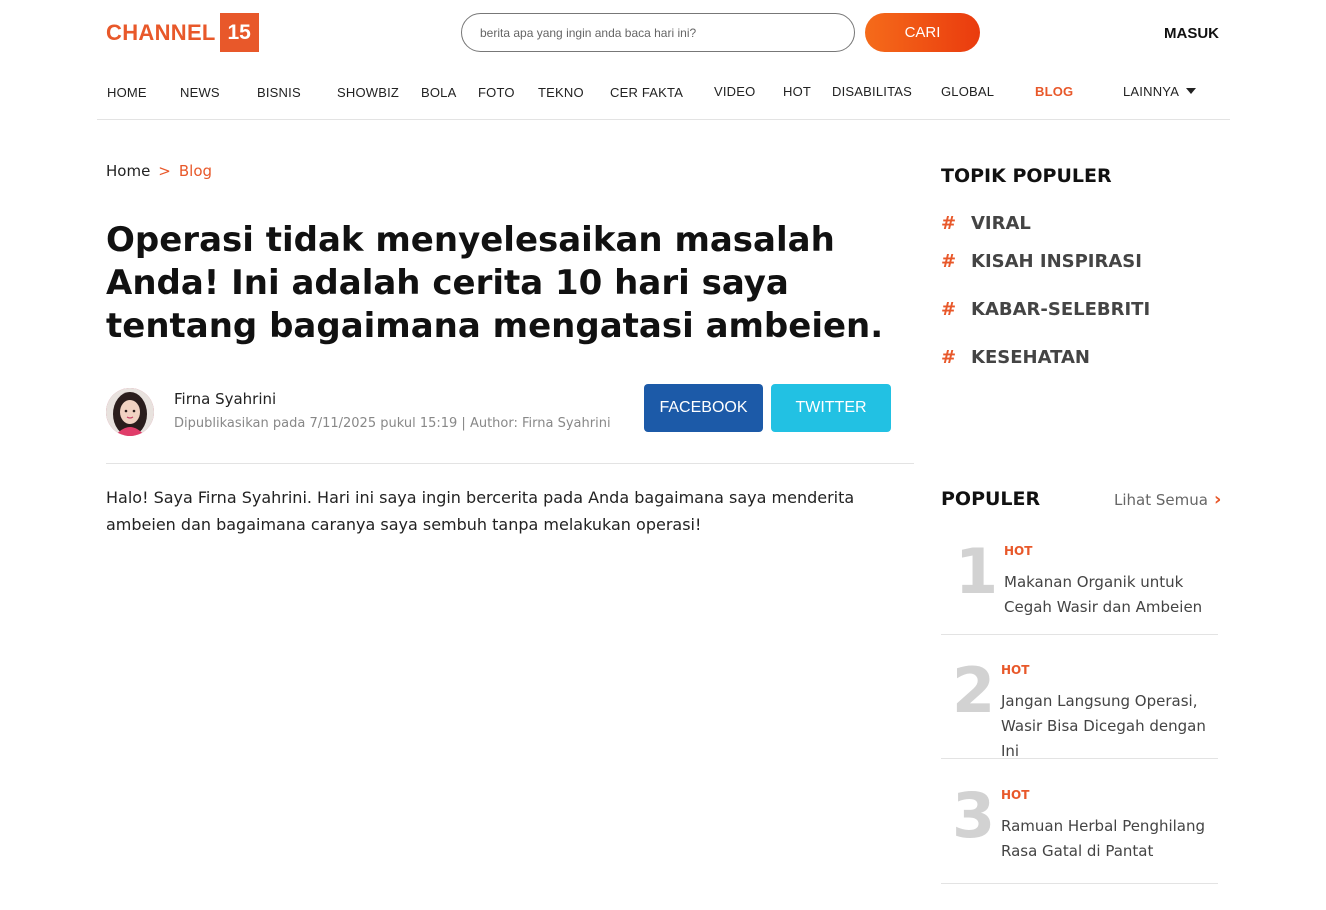 The width and height of the screenshot is (1326, 910). What do you see at coordinates (734, 91) in the screenshot?
I see `nav-video: VIDEO` at bounding box center [734, 91].